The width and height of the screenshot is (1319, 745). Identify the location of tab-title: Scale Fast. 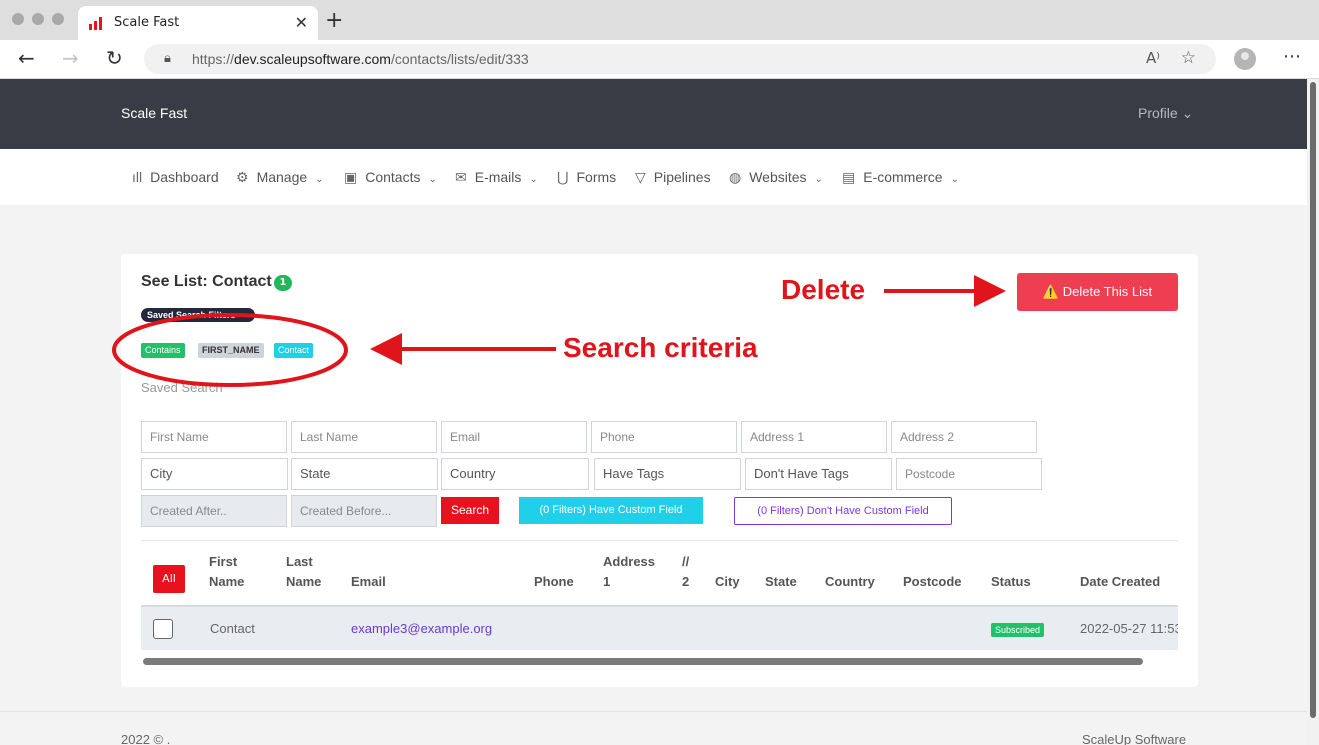
(147, 22).